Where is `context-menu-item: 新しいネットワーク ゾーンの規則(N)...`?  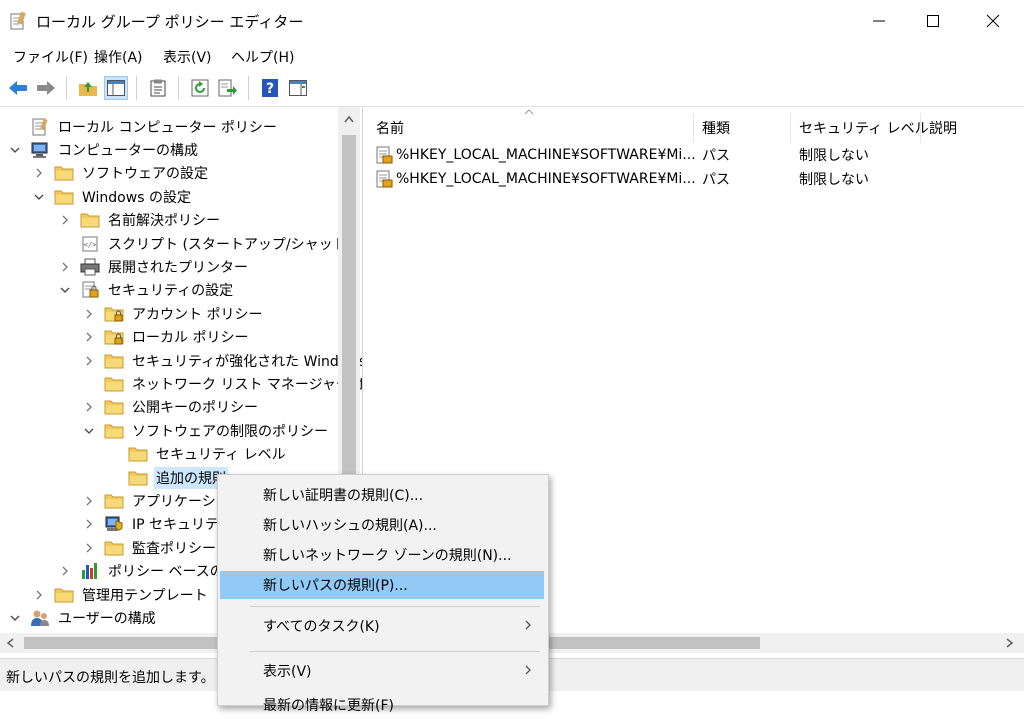
context-menu-item: 新しいネットワーク ゾーンの規則(N)... is located at coordinates (382, 555).